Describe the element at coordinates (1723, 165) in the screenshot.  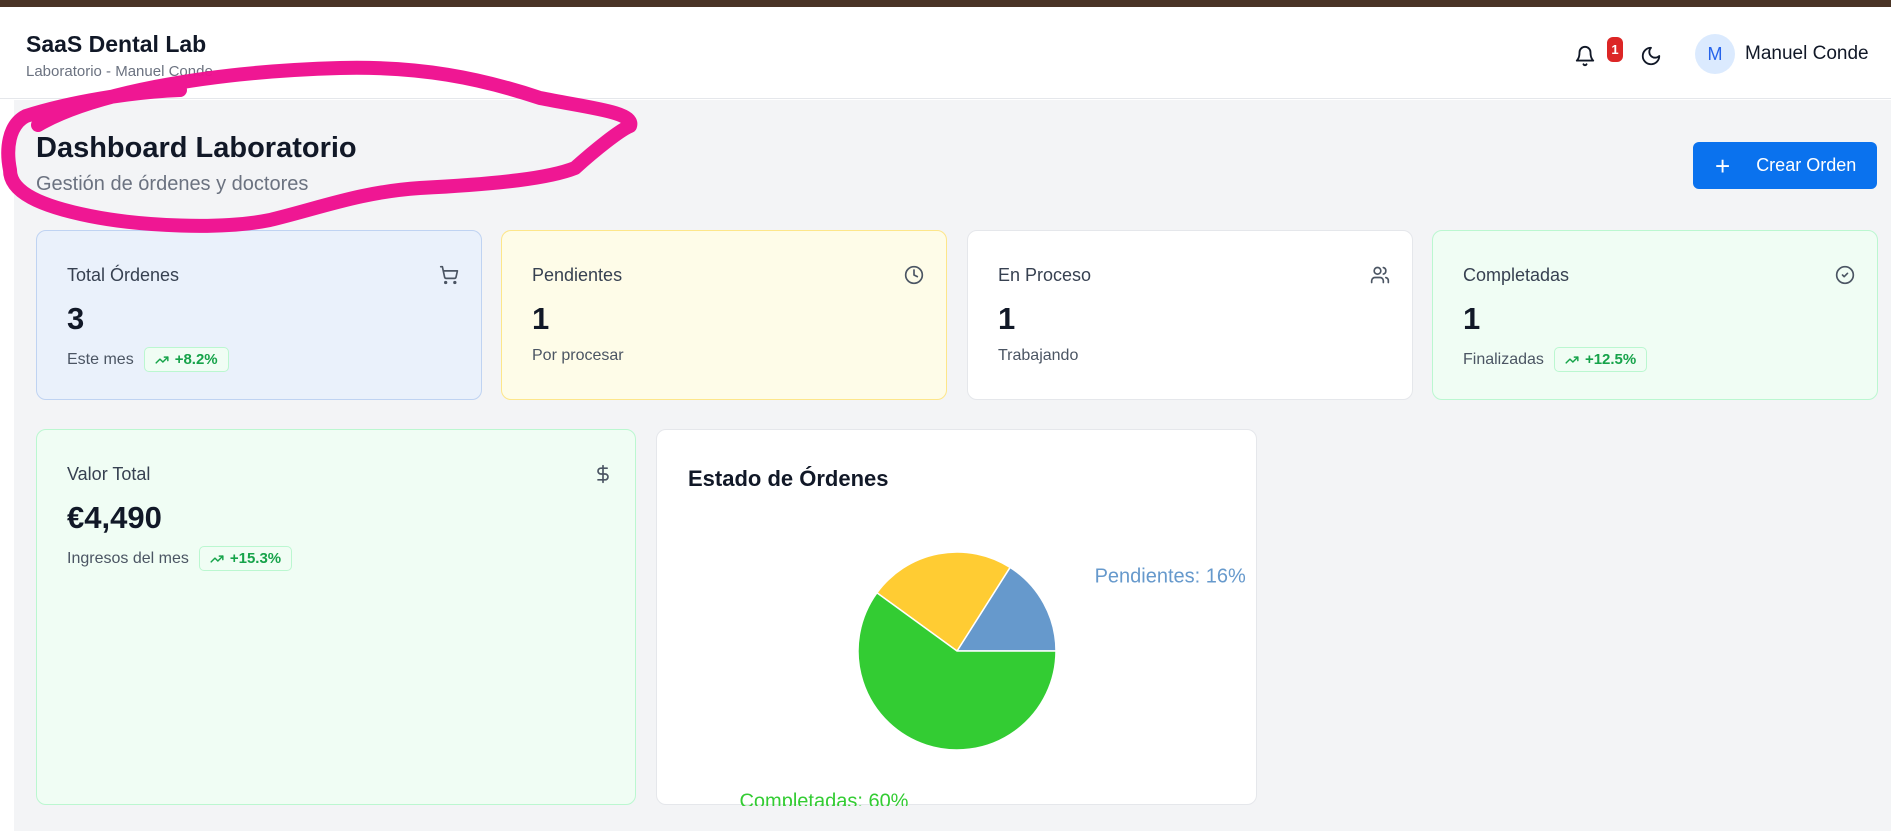
I see `plus-icon: +` at that location.